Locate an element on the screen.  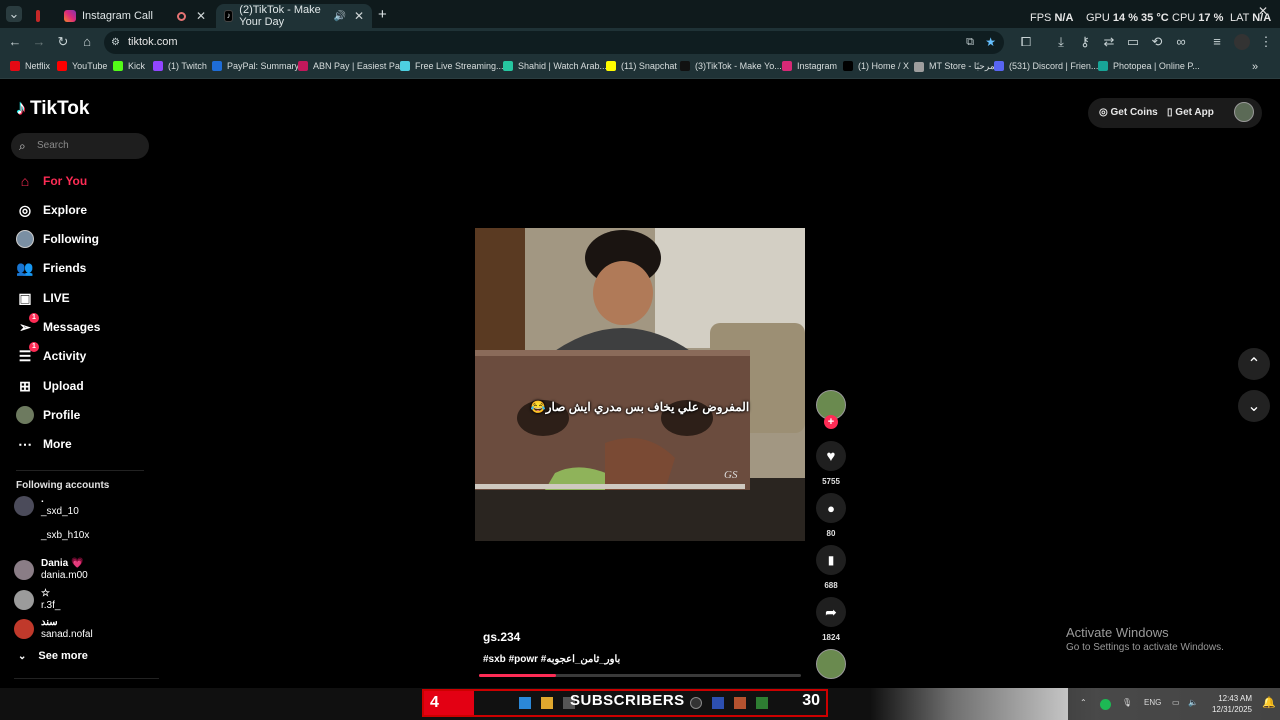
site-info-icon: ⚙ is located at coordinates (115, 42).